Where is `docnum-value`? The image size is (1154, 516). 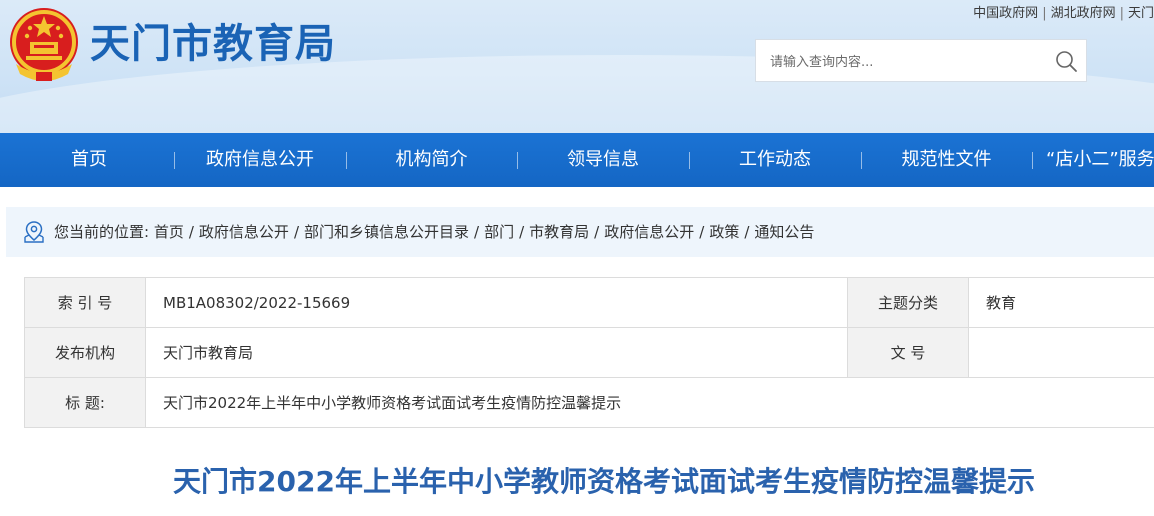
docnum-value is located at coordinates (1061, 352).